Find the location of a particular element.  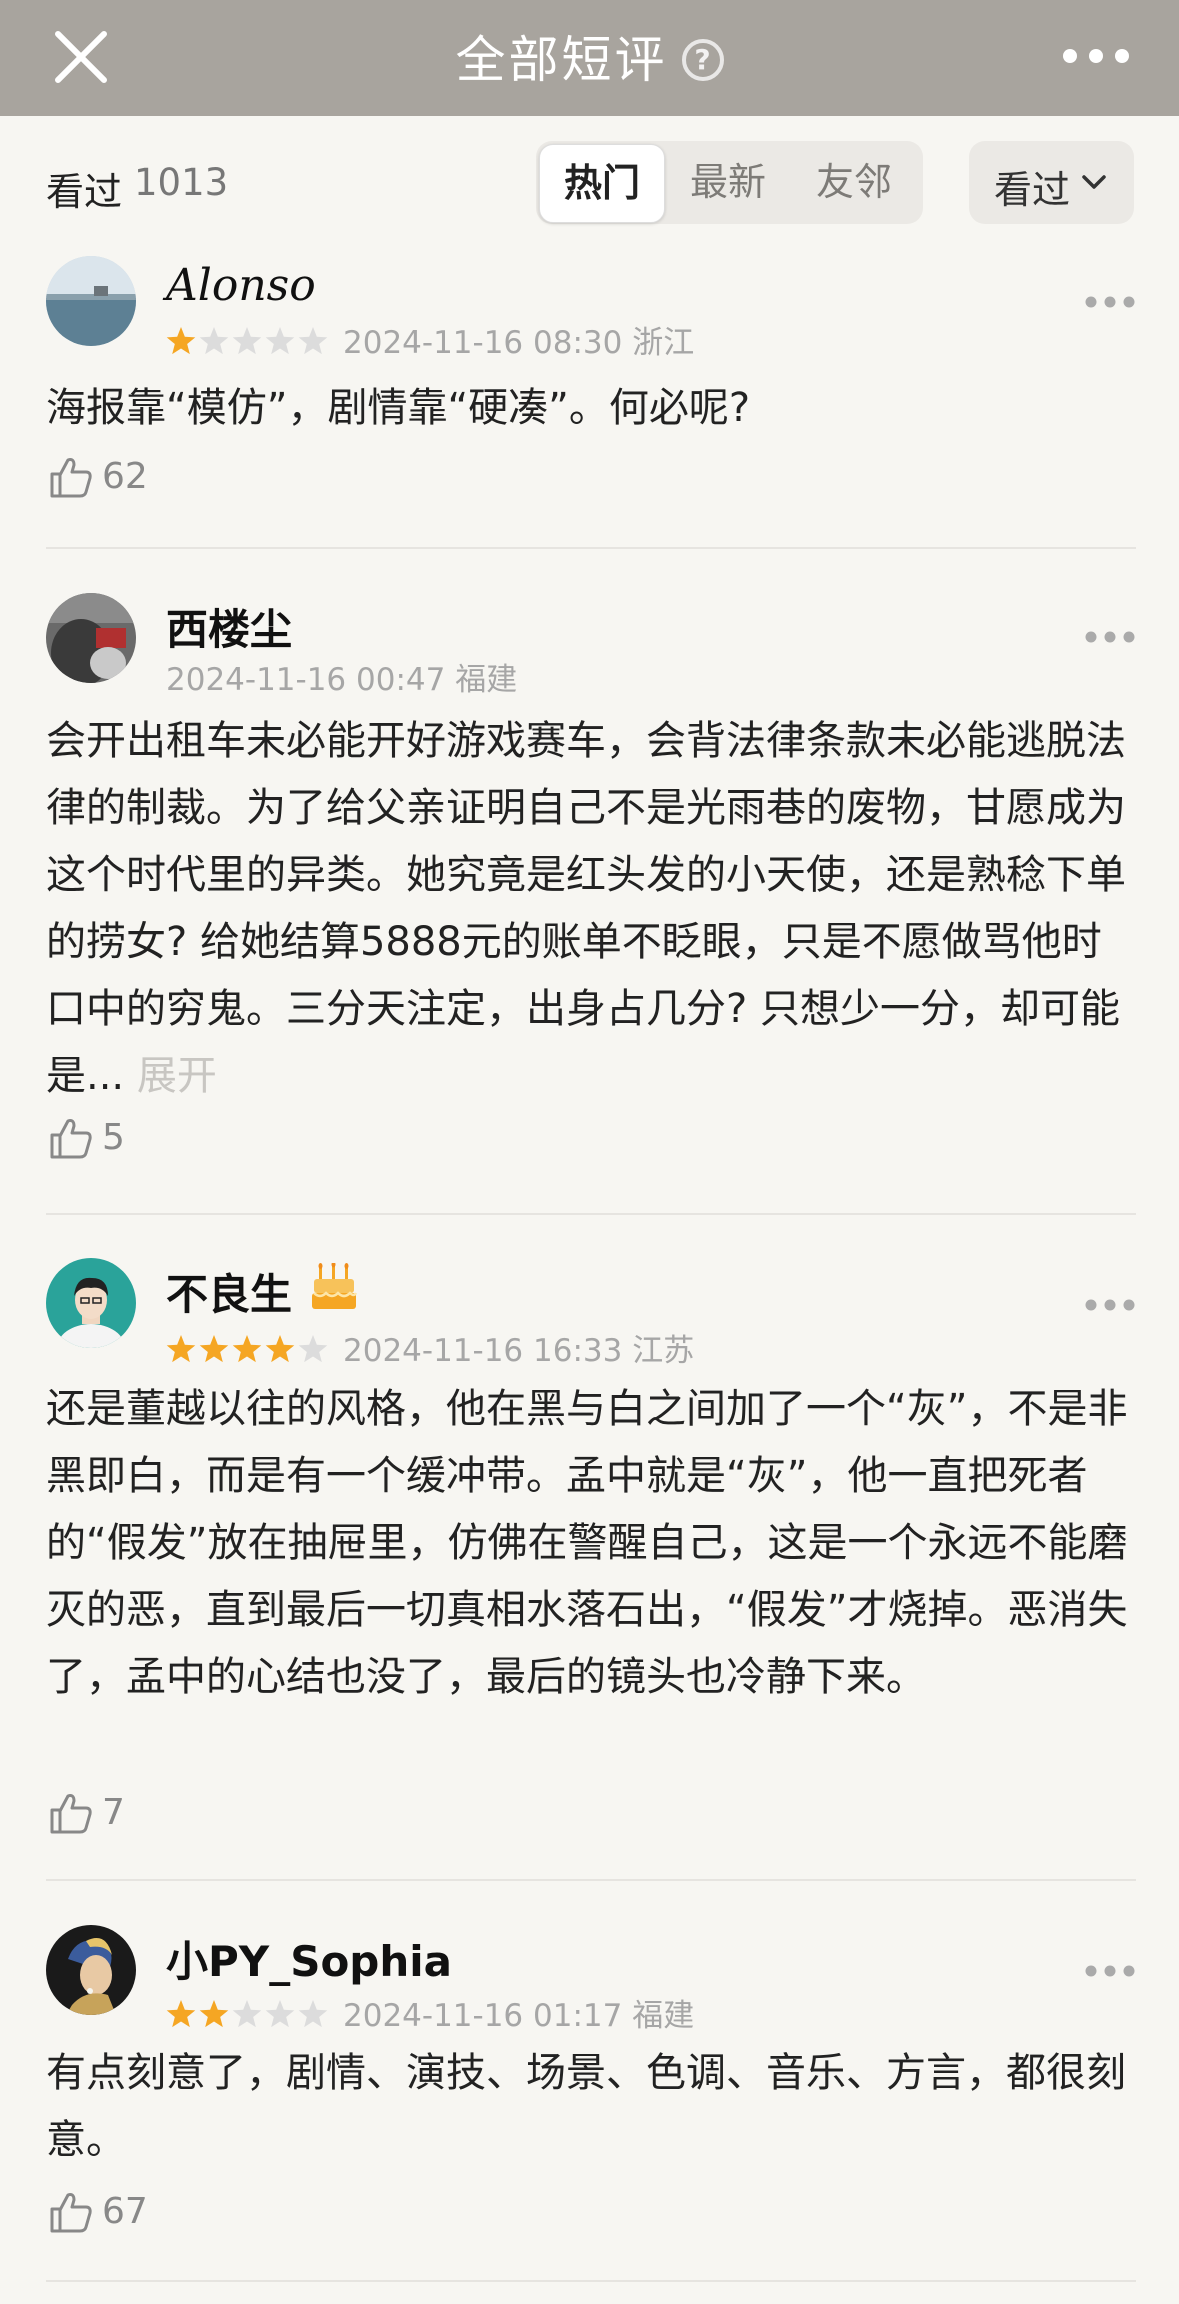

like-count: 7 is located at coordinates (113, 1812).